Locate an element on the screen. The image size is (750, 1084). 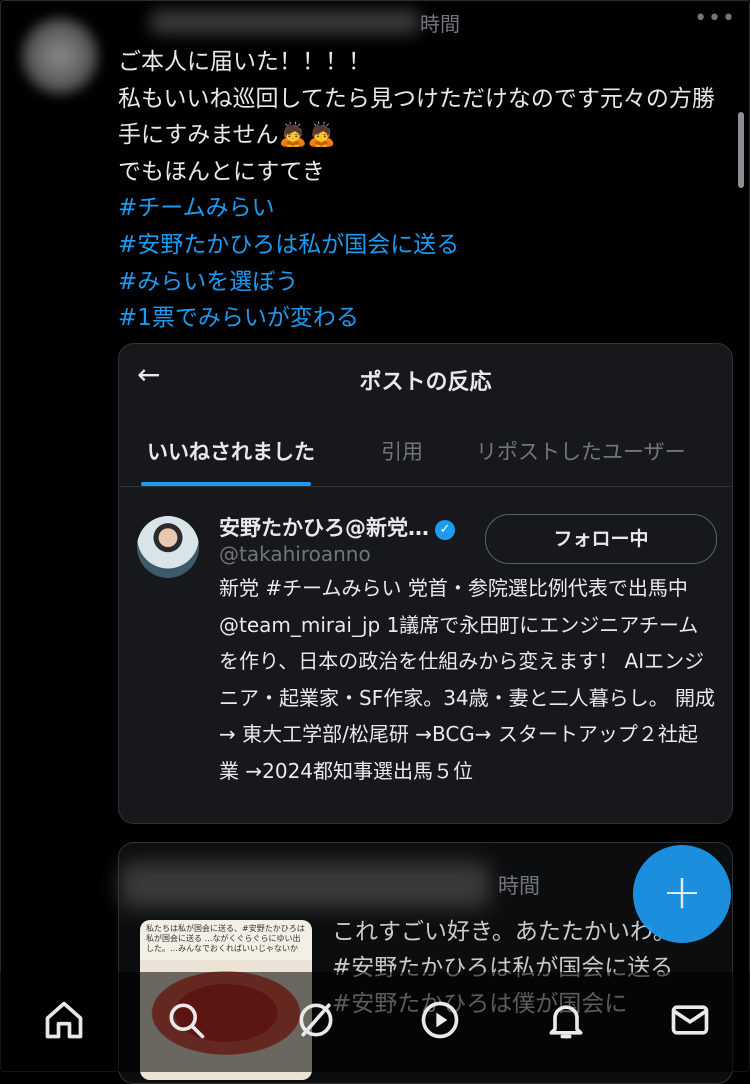
tab-likes: いいねされました is located at coordinates (231, 451).